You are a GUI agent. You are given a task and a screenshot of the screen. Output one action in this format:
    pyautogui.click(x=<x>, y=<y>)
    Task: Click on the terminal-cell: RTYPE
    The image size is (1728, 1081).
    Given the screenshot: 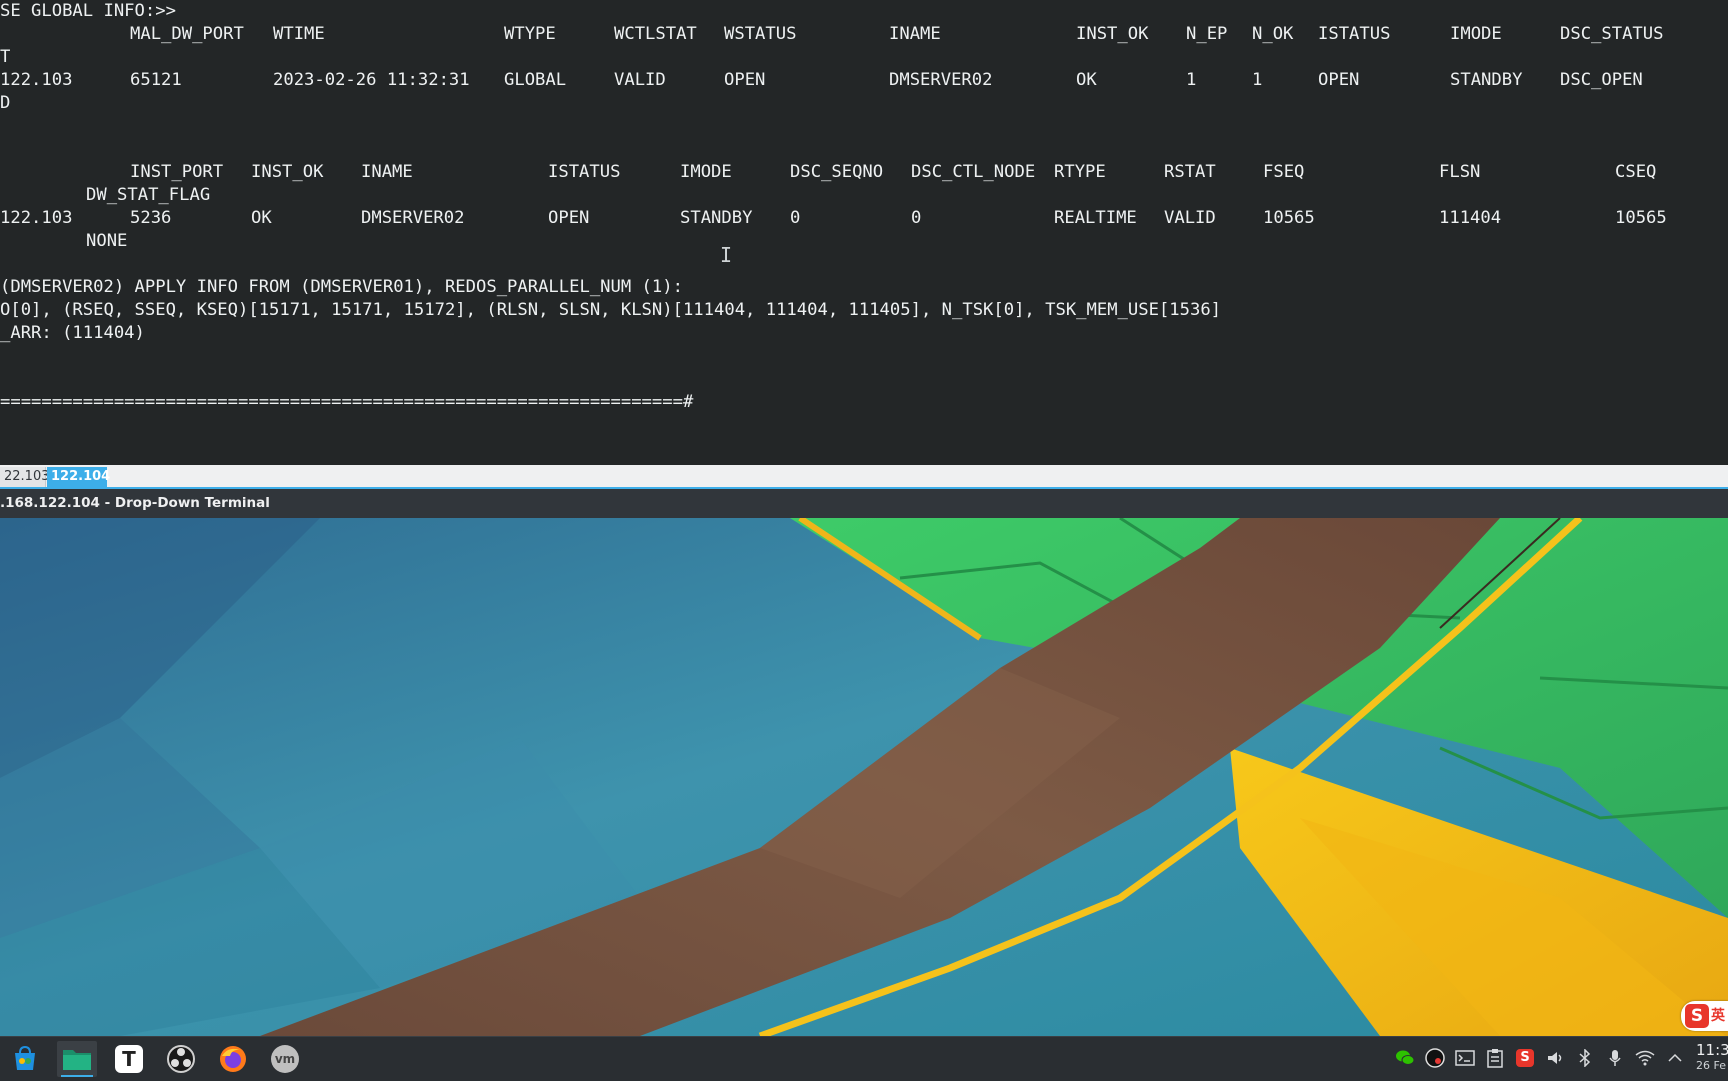 What is the action you would take?
    pyautogui.click(x=1080, y=172)
    